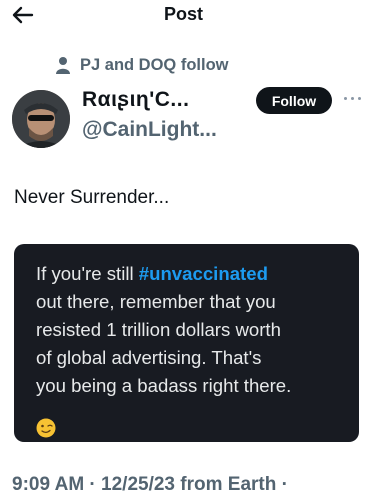 This screenshot has height=500, width=367. What do you see at coordinates (46, 428) in the screenshot?
I see `winking-face-icon` at bounding box center [46, 428].